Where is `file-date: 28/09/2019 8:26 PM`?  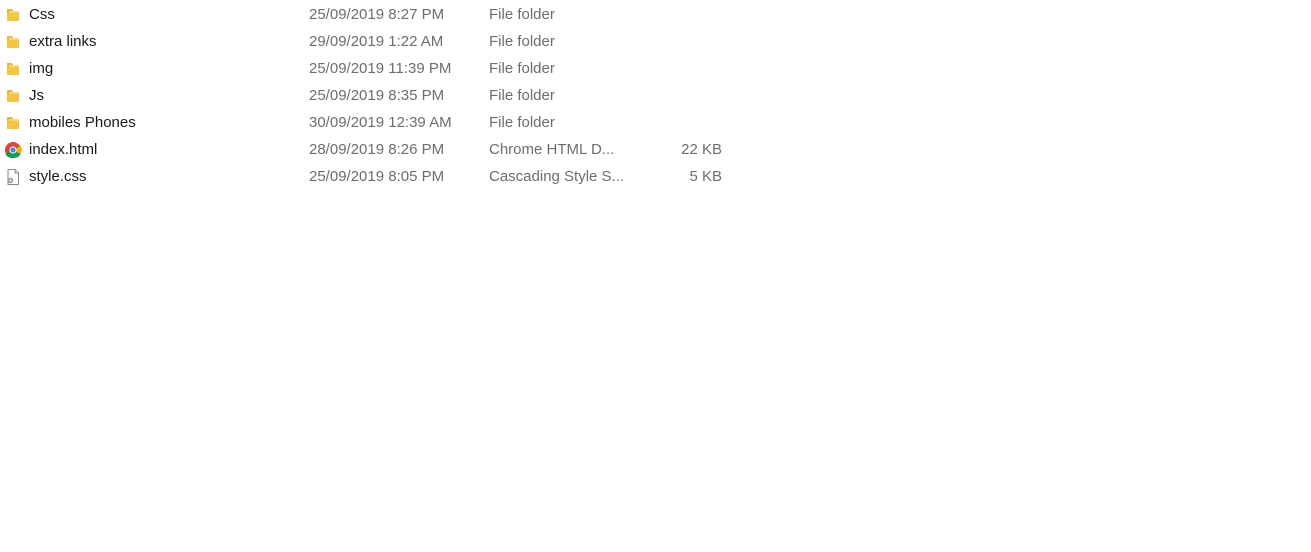 file-date: 28/09/2019 8:26 PM is located at coordinates (377, 149).